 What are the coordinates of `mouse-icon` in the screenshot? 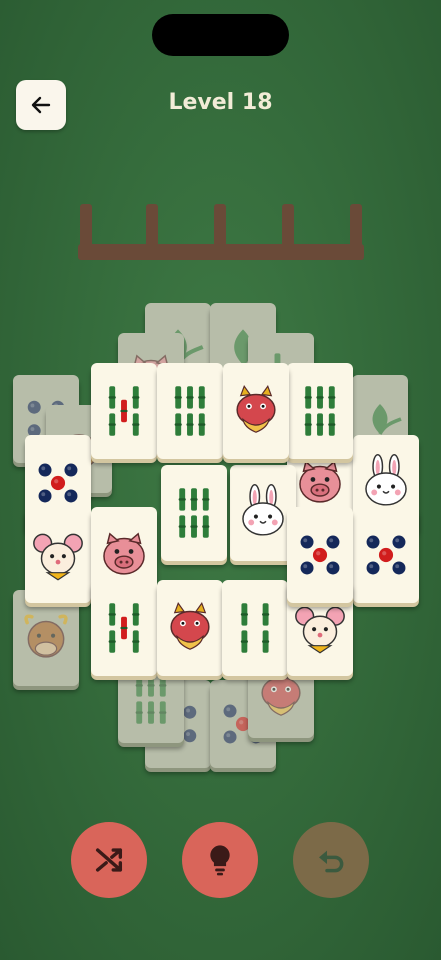 It's located at (58, 557).